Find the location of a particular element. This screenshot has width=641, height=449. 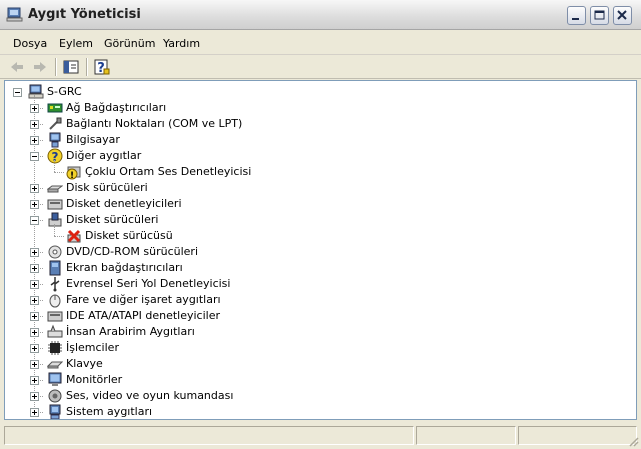

tree-item-label: Bilgisayar is located at coordinates (93, 139).